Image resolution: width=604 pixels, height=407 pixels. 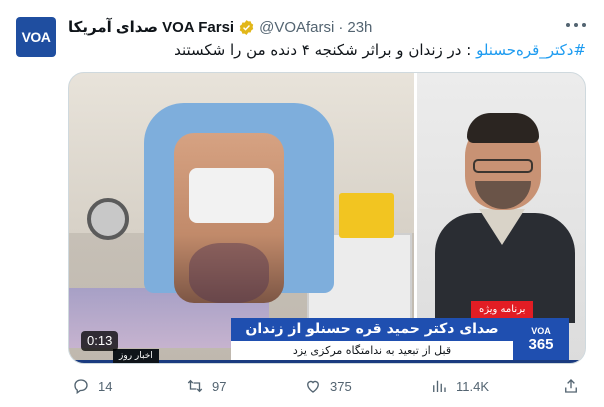 What do you see at coordinates (206, 386) in the screenshot?
I see `repost-button: 97` at bounding box center [206, 386].